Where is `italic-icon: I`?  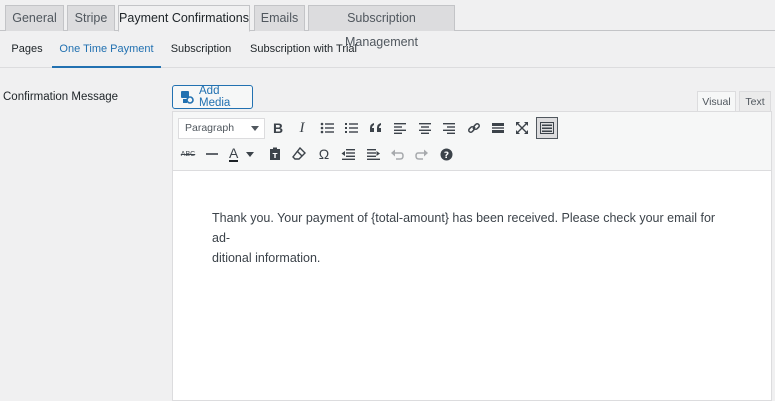
italic-icon: I is located at coordinates (302, 128).